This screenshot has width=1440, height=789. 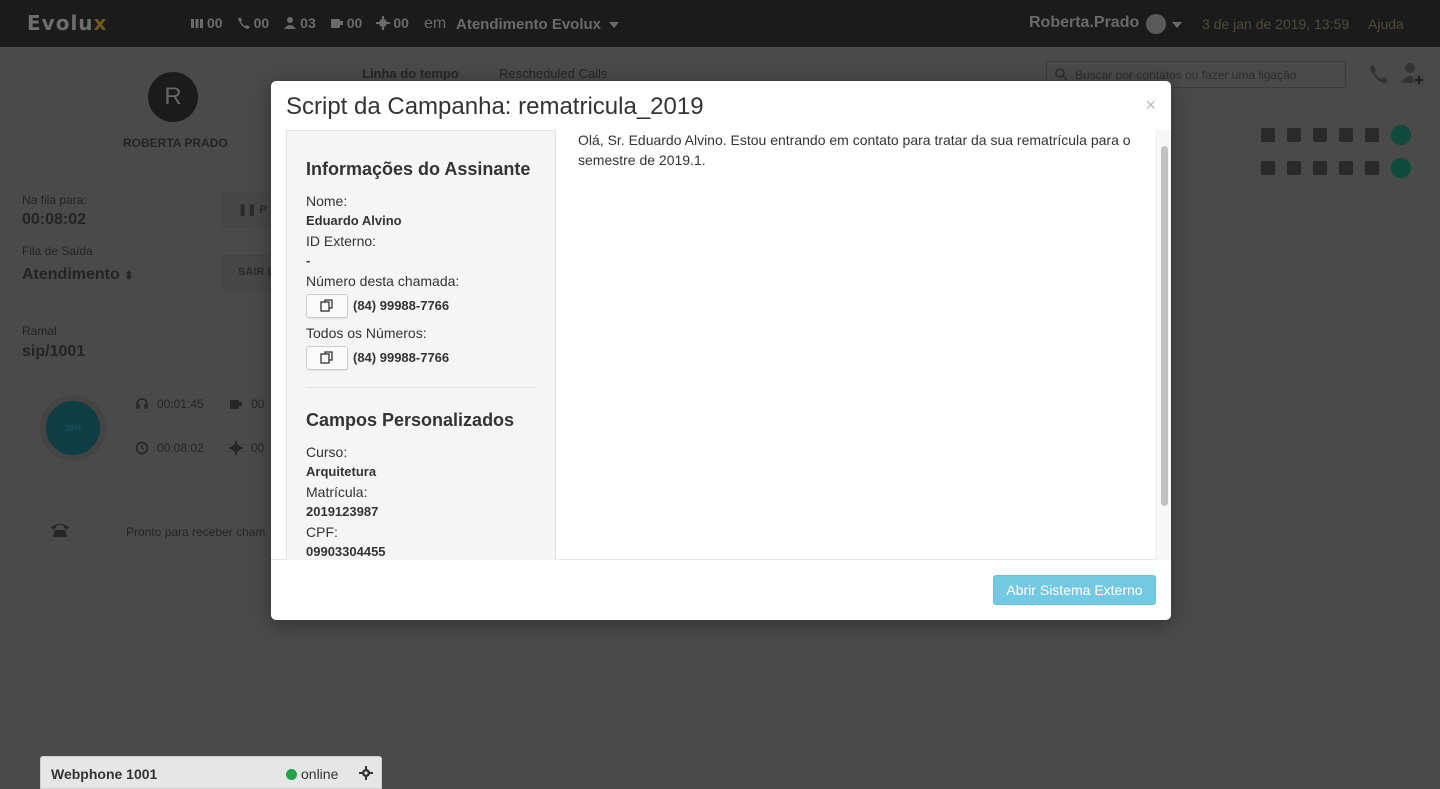 I want to click on all-numbers-value: (84) 99988-7766, so click(x=401, y=357).